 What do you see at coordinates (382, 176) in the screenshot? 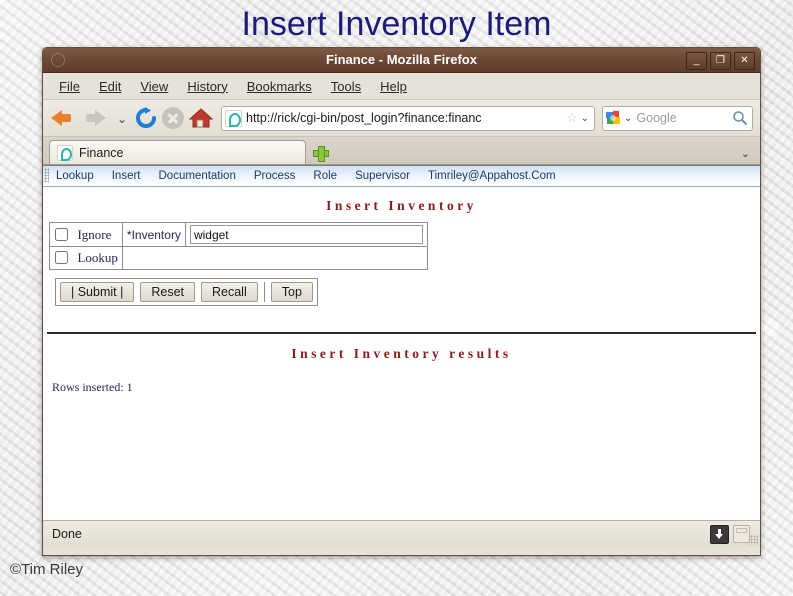
I see `app-nav-supervisor: Supervisor` at bounding box center [382, 176].